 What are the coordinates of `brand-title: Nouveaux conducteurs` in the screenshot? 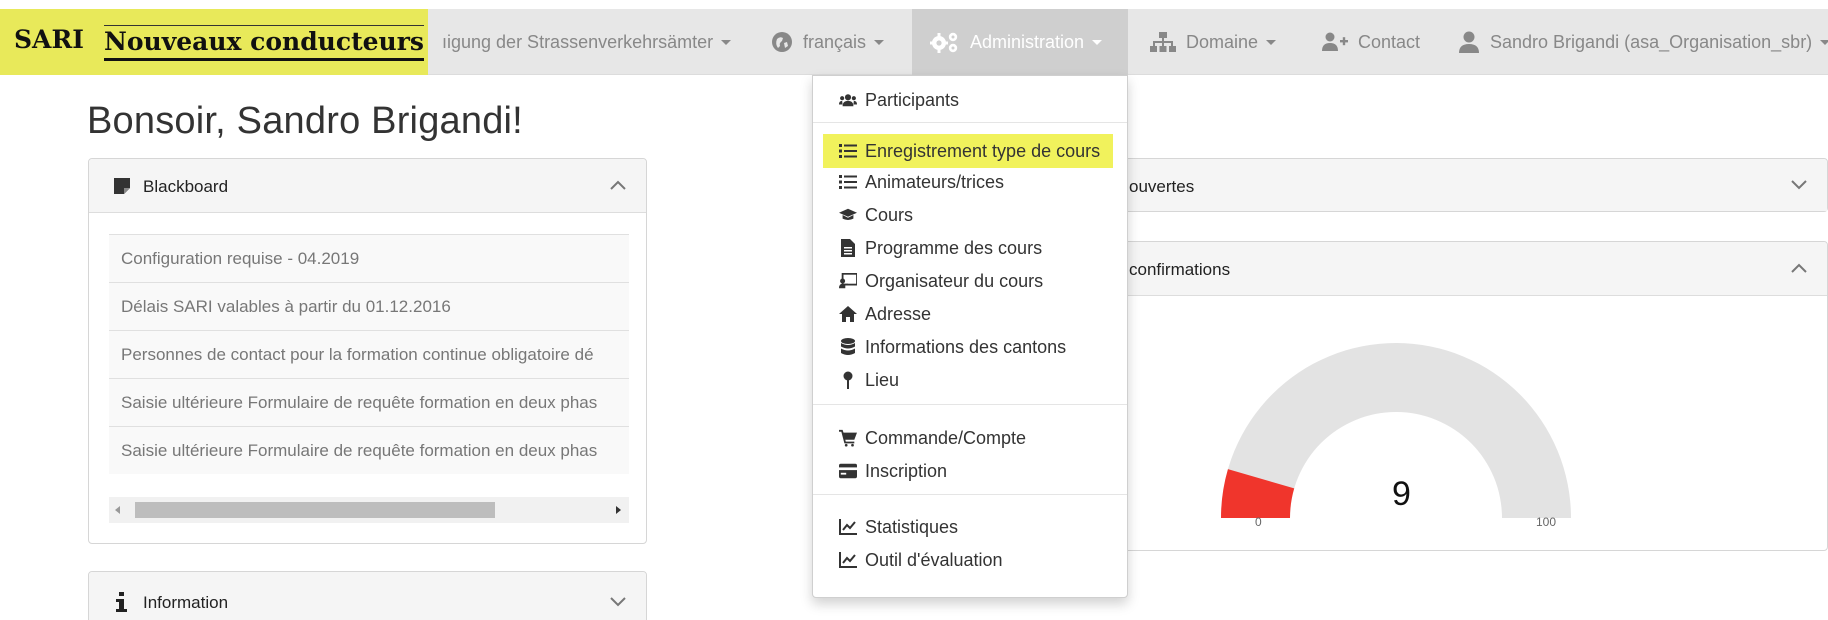 It's located at (264, 43).